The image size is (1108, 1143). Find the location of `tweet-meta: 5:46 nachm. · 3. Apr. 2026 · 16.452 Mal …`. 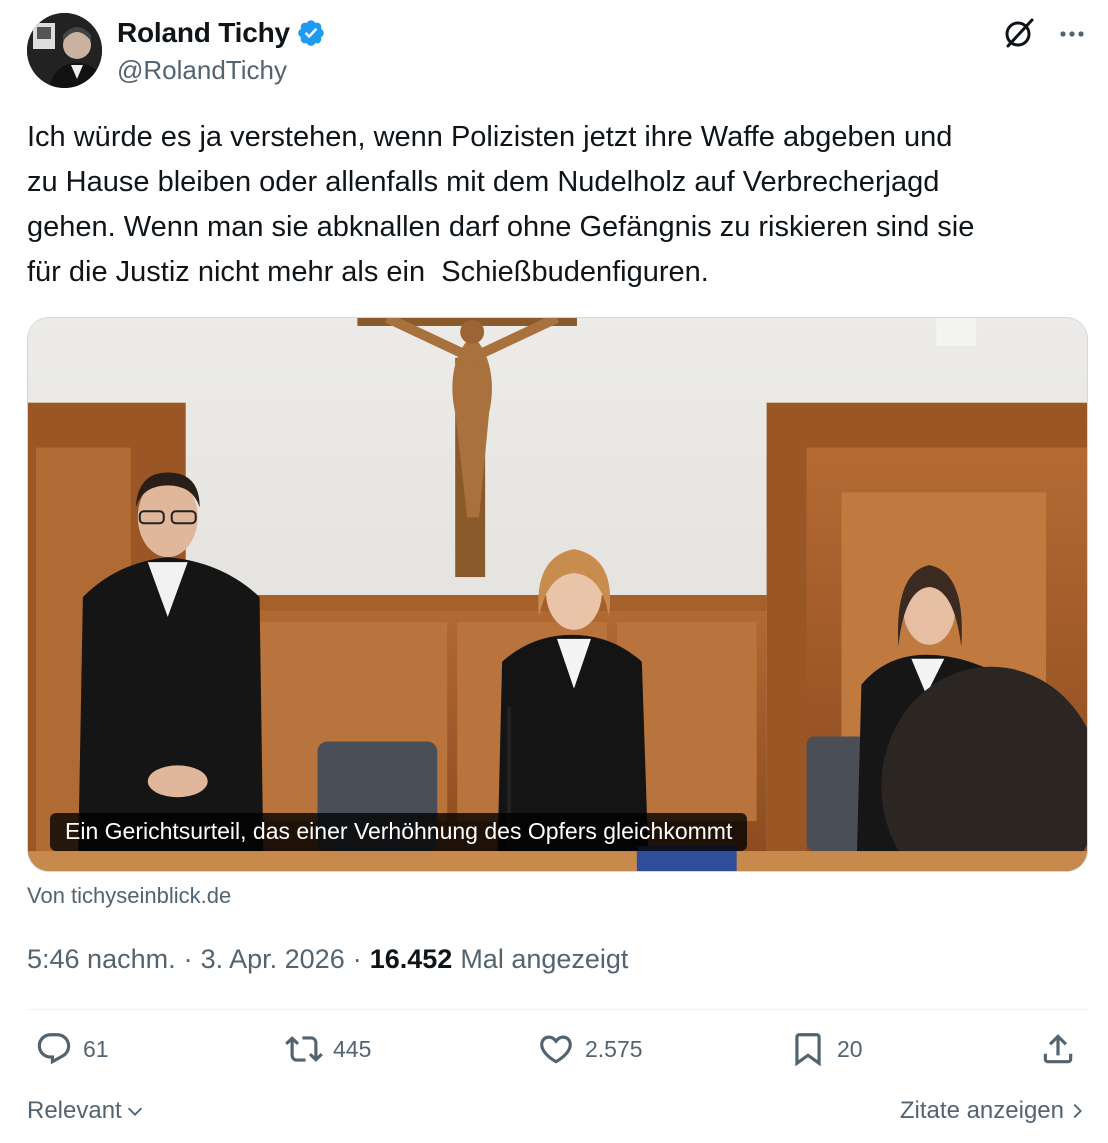

tweet-meta: 5:46 nachm. · 3. Apr. 2026 · 16.452 Mal … is located at coordinates (327, 959).